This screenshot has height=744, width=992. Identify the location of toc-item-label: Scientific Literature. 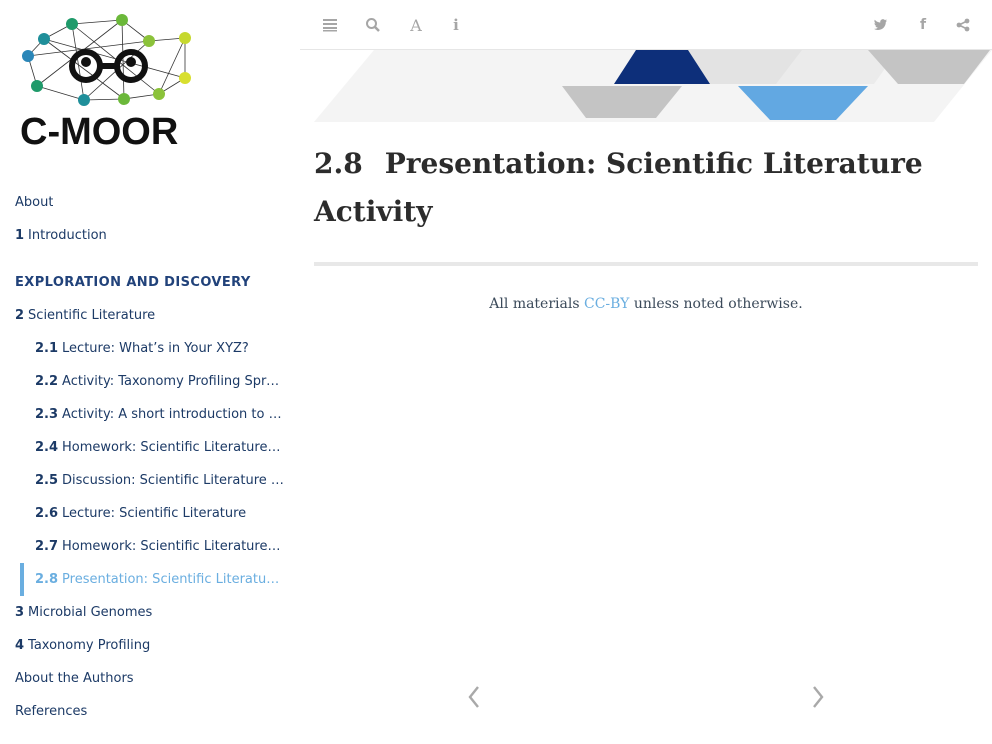
(92, 315).